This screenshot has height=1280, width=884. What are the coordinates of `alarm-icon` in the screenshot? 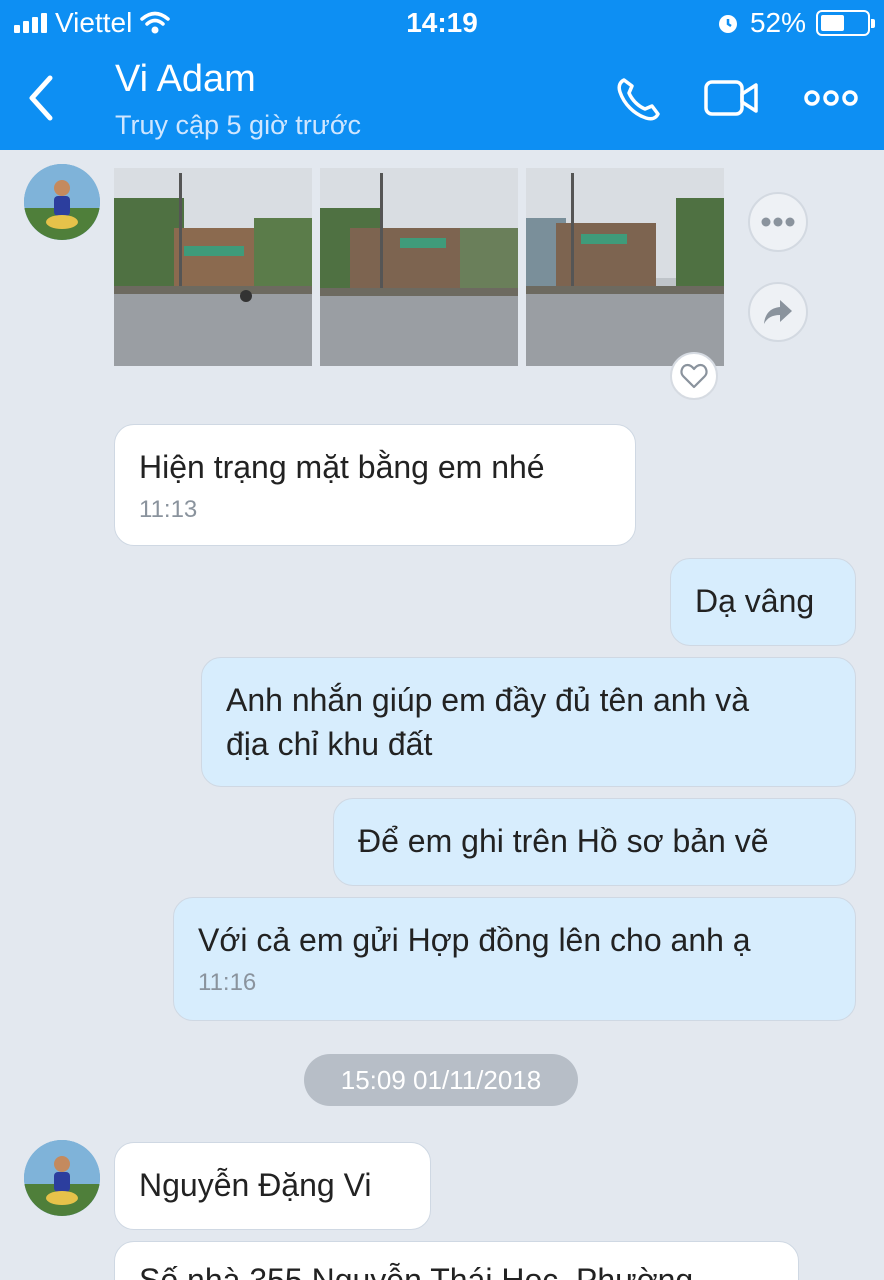 It's located at (727, 24).